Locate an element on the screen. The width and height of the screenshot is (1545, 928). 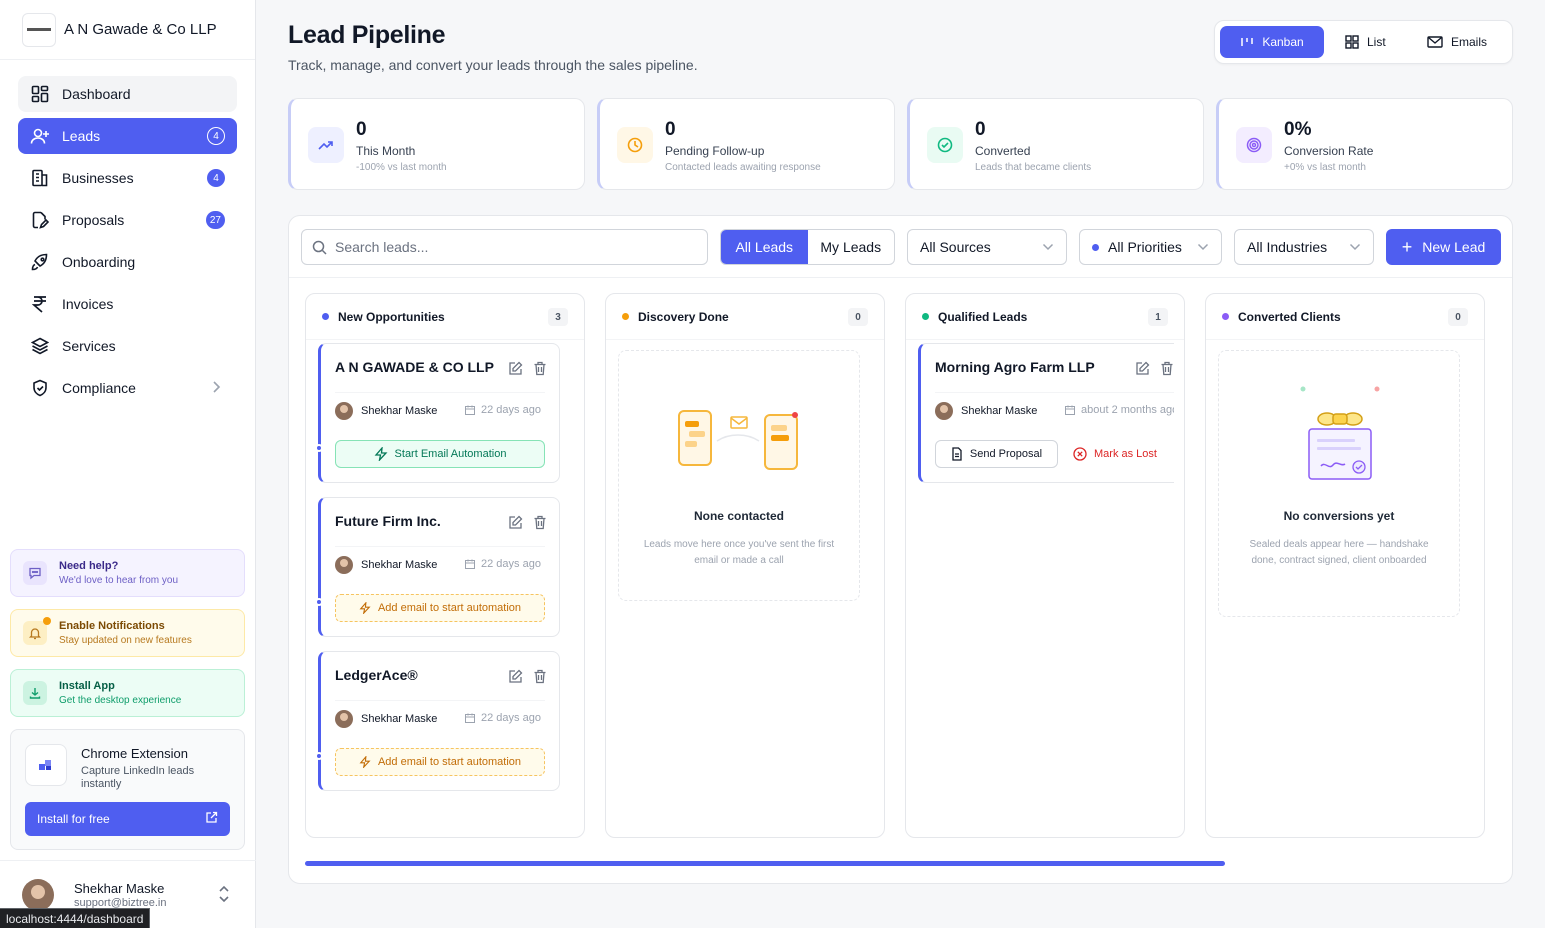
promo-title: Install App is located at coordinates (87, 686).